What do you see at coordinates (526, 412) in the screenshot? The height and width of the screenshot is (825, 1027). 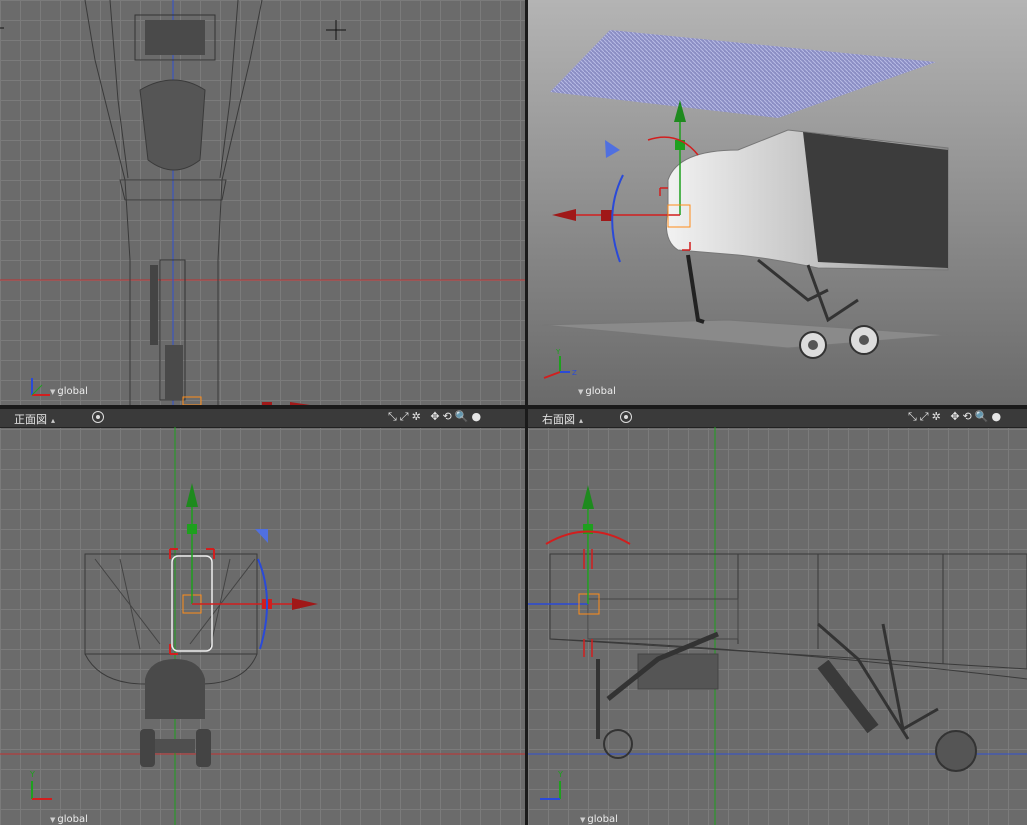 I see `viewport-divider-vertical` at bounding box center [526, 412].